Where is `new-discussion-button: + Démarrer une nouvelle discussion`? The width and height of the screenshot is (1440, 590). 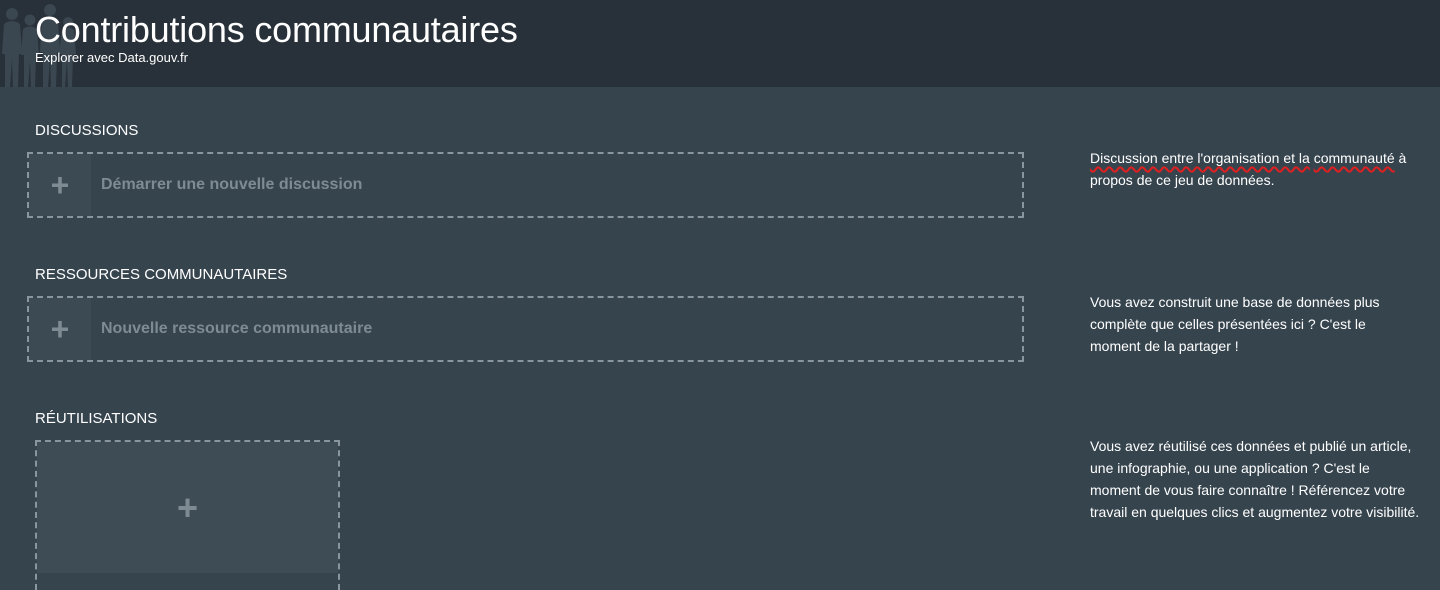 new-discussion-button: + Démarrer une nouvelle discussion is located at coordinates (525, 185).